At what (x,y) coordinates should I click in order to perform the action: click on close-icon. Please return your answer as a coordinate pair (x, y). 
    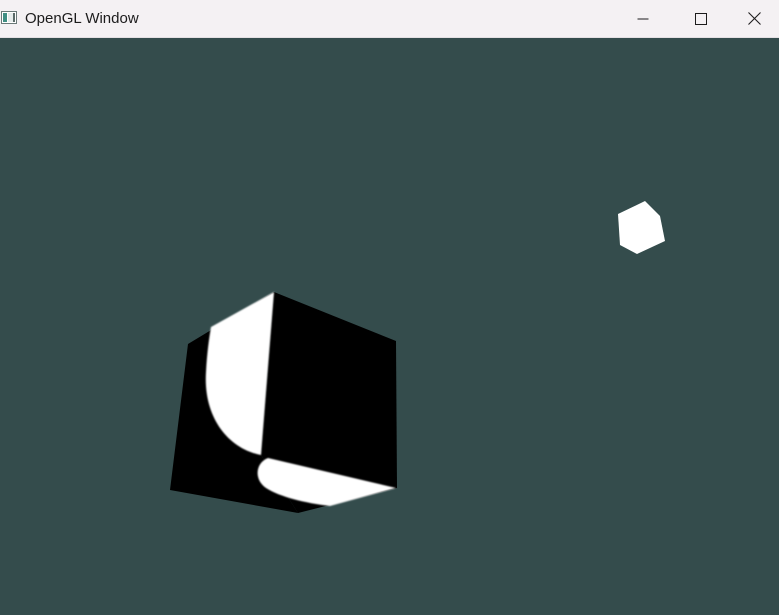
    Looking at the image, I should click on (754, 18).